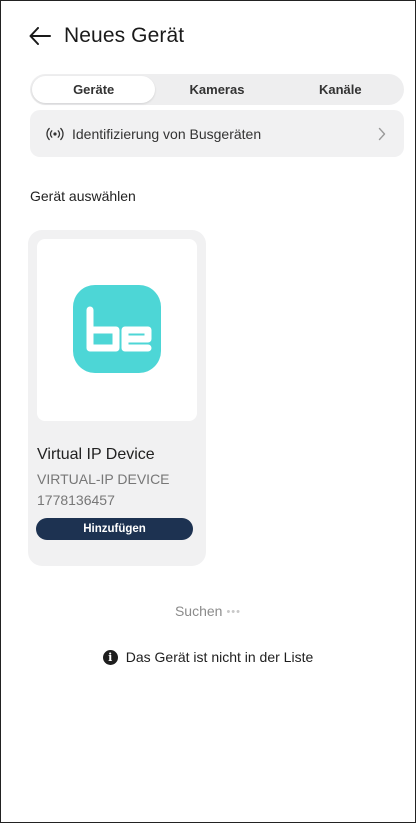 This screenshot has width=416, height=823. I want to click on back-arrow-icon, so click(40, 36).